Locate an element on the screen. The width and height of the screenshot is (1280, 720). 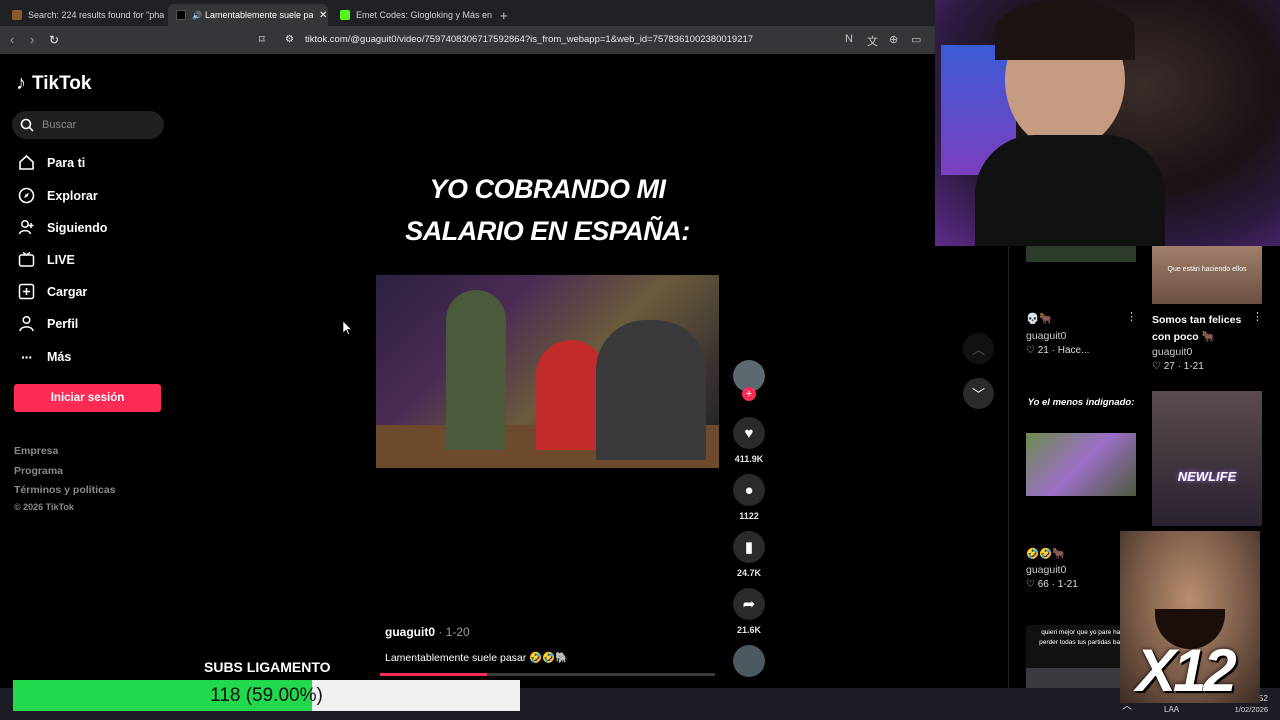
recommended-thumbnail: Que están haciendo ellos is located at coordinates (1207, 275).